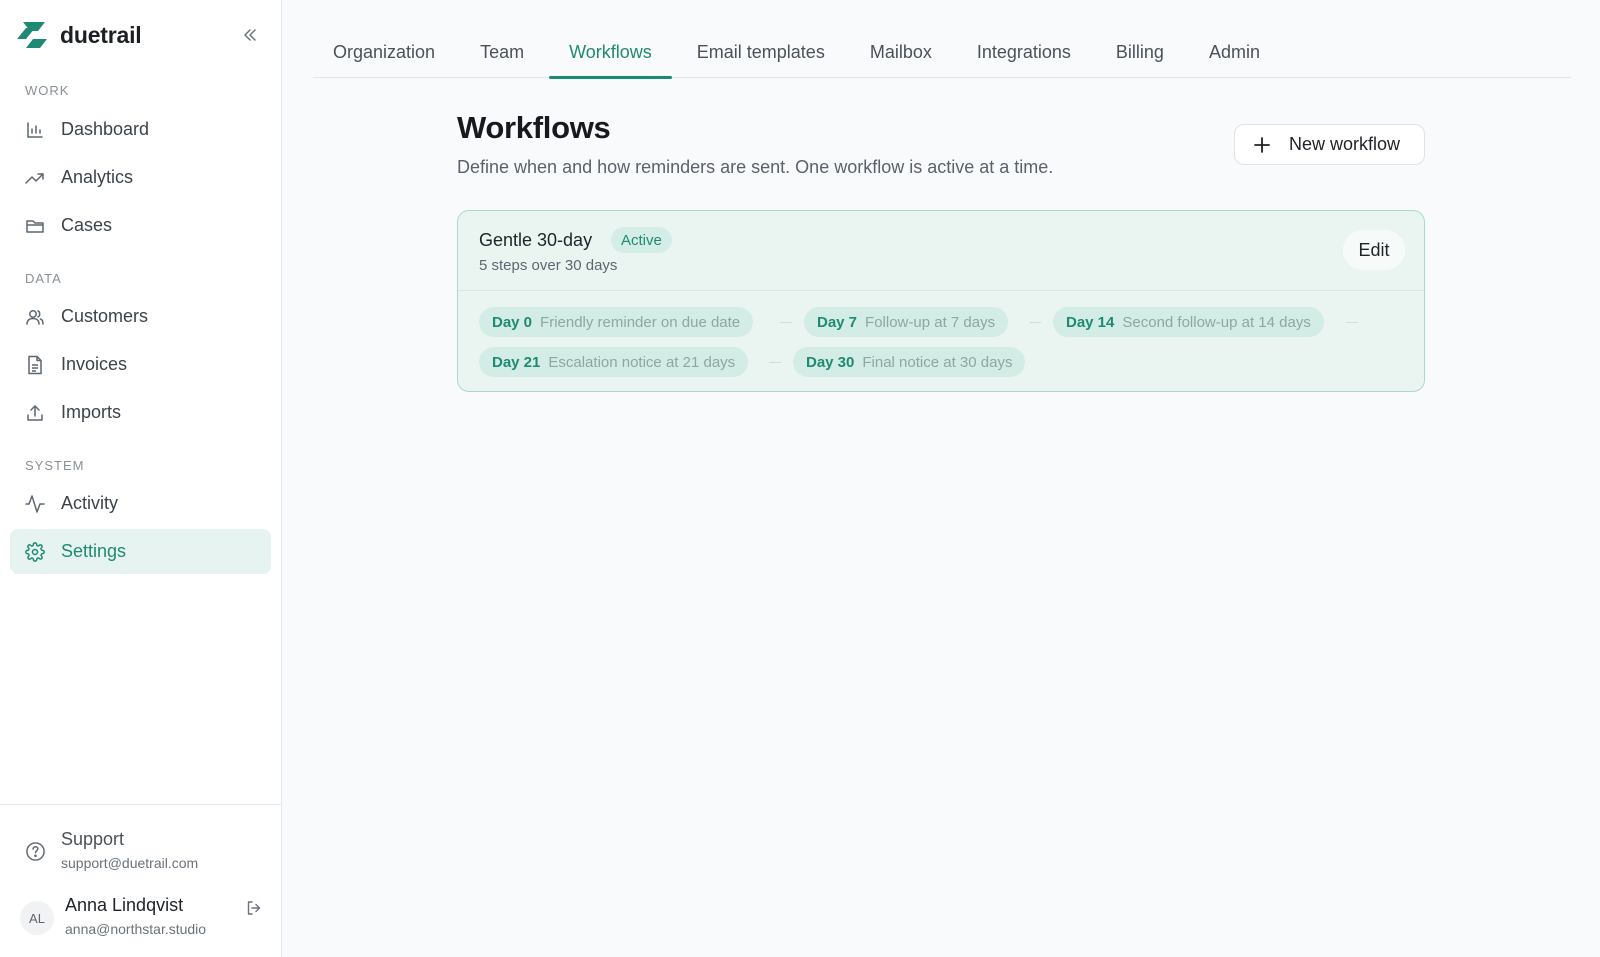 Image resolution: width=1600 pixels, height=957 pixels. I want to click on sidebar-item-cases: Cases, so click(140, 225).